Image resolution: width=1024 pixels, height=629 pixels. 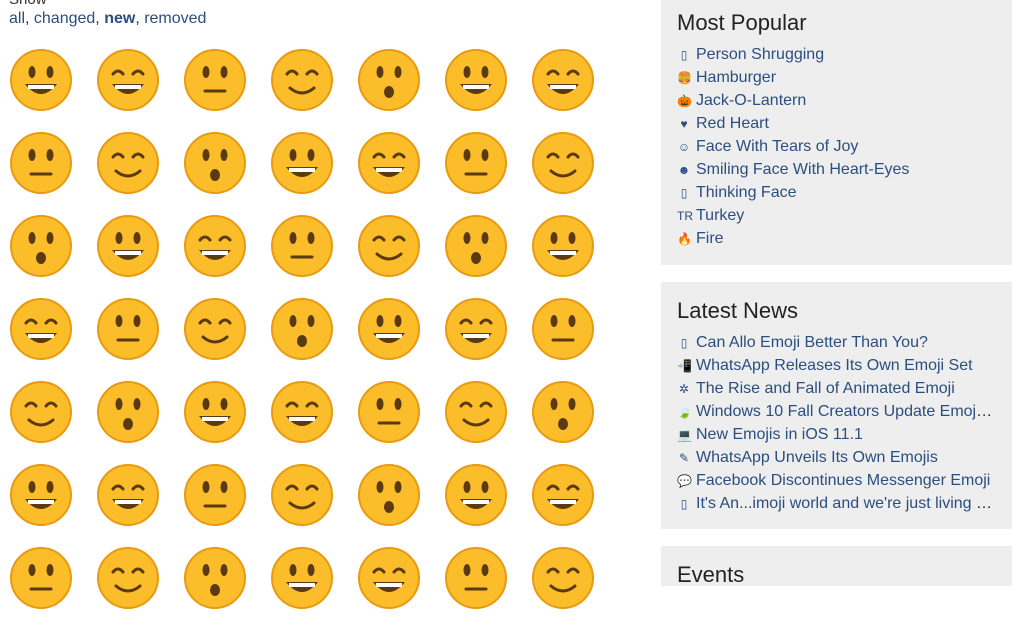 I want to click on link-label: Hamburger, so click(x=736, y=77).